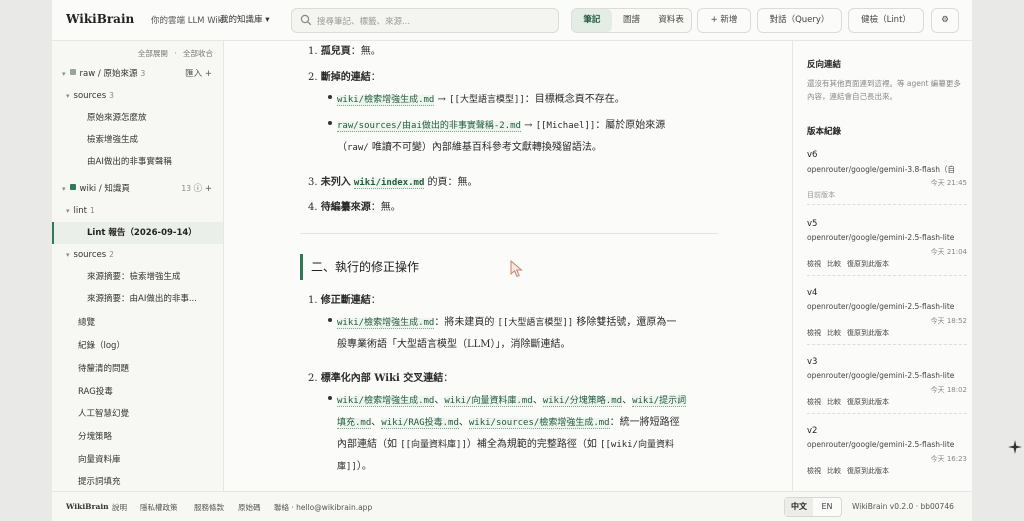 This screenshot has height=521, width=1024. I want to click on tree-item: 由AI做出的非事實聲稱, so click(137, 162).